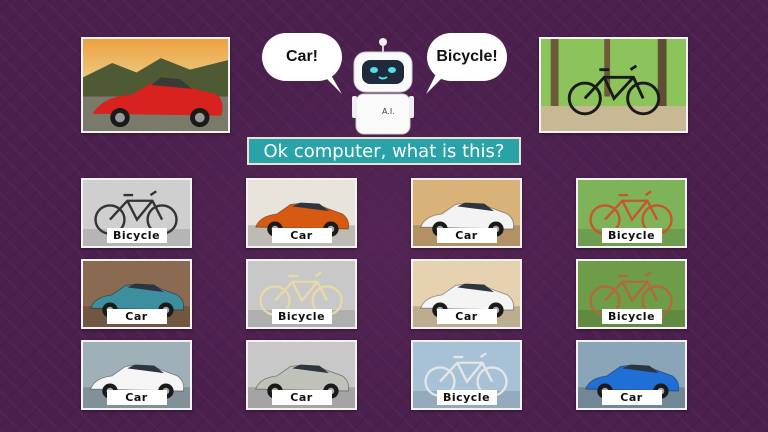 The height and width of the screenshot is (432, 768). I want to click on hero-car-photo, so click(155, 85).